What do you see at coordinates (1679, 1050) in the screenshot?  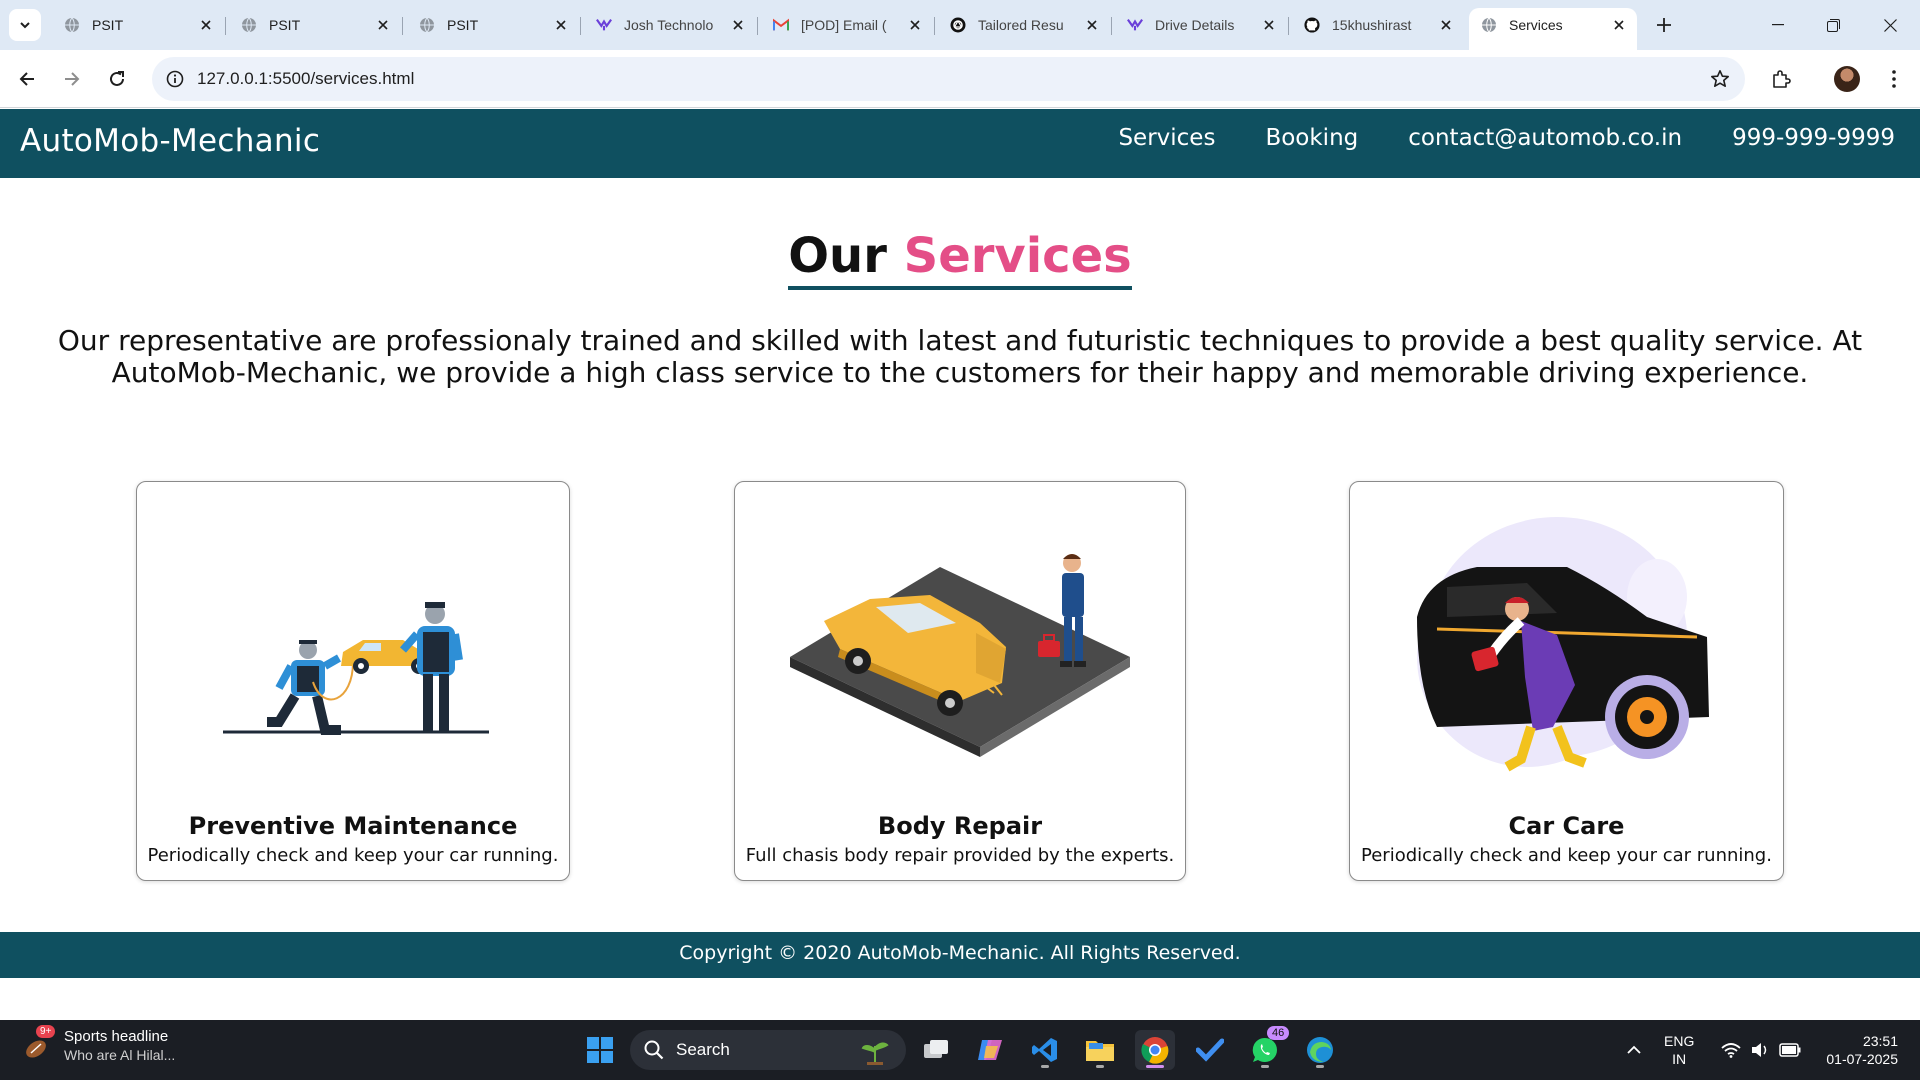 I see `input-language: ENG IN` at bounding box center [1679, 1050].